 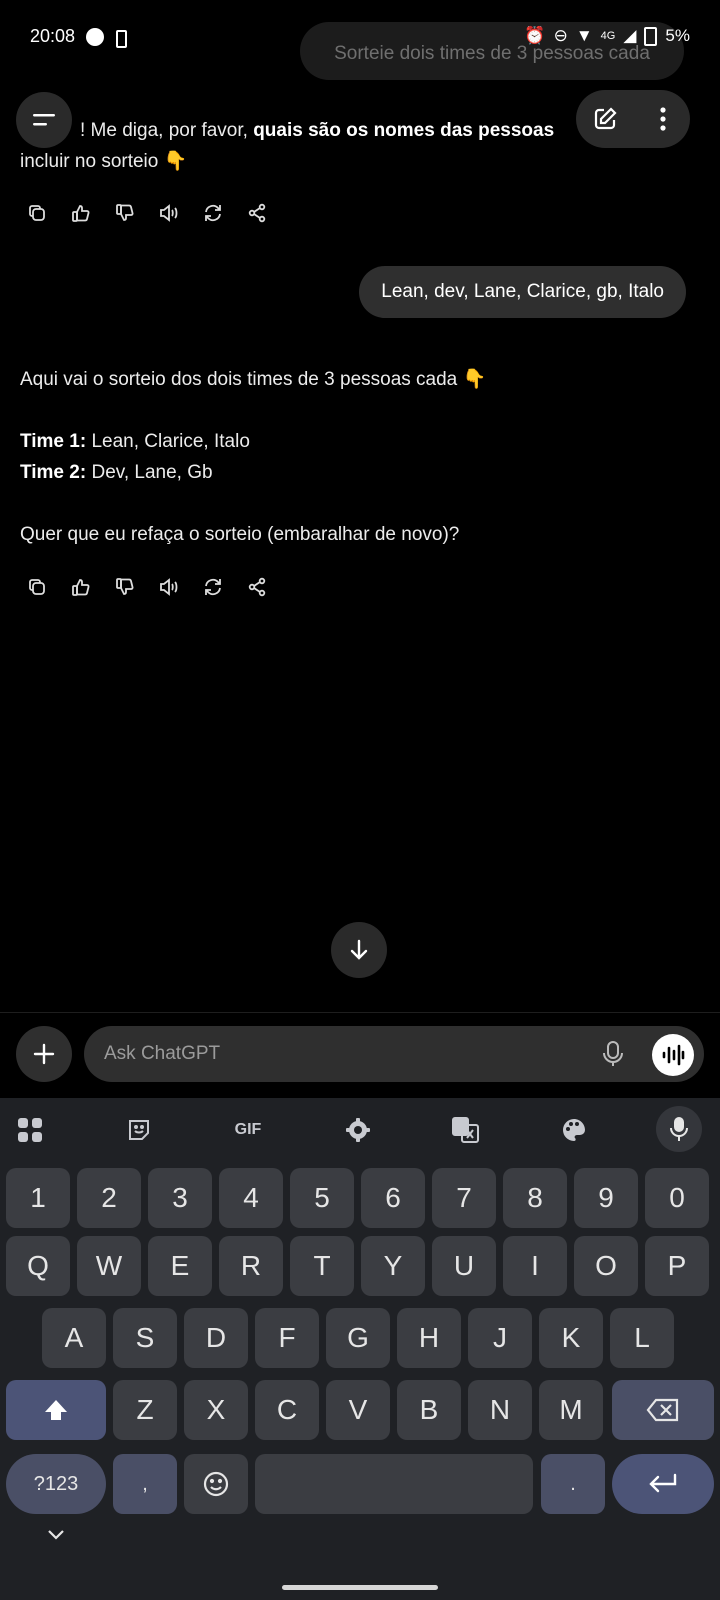 What do you see at coordinates (522, 292) in the screenshot?
I see `user-message: Lean, dev, Lane, Clarice, gb, Italo` at bounding box center [522, 292].